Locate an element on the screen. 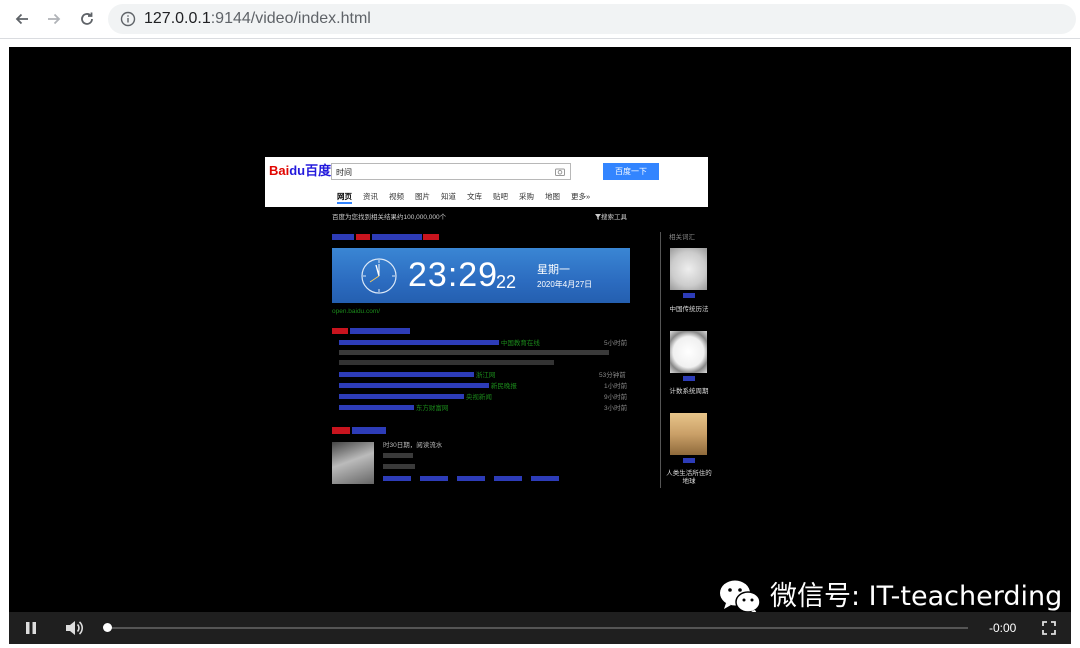  reload-icon is located at coordinates (87, 18).